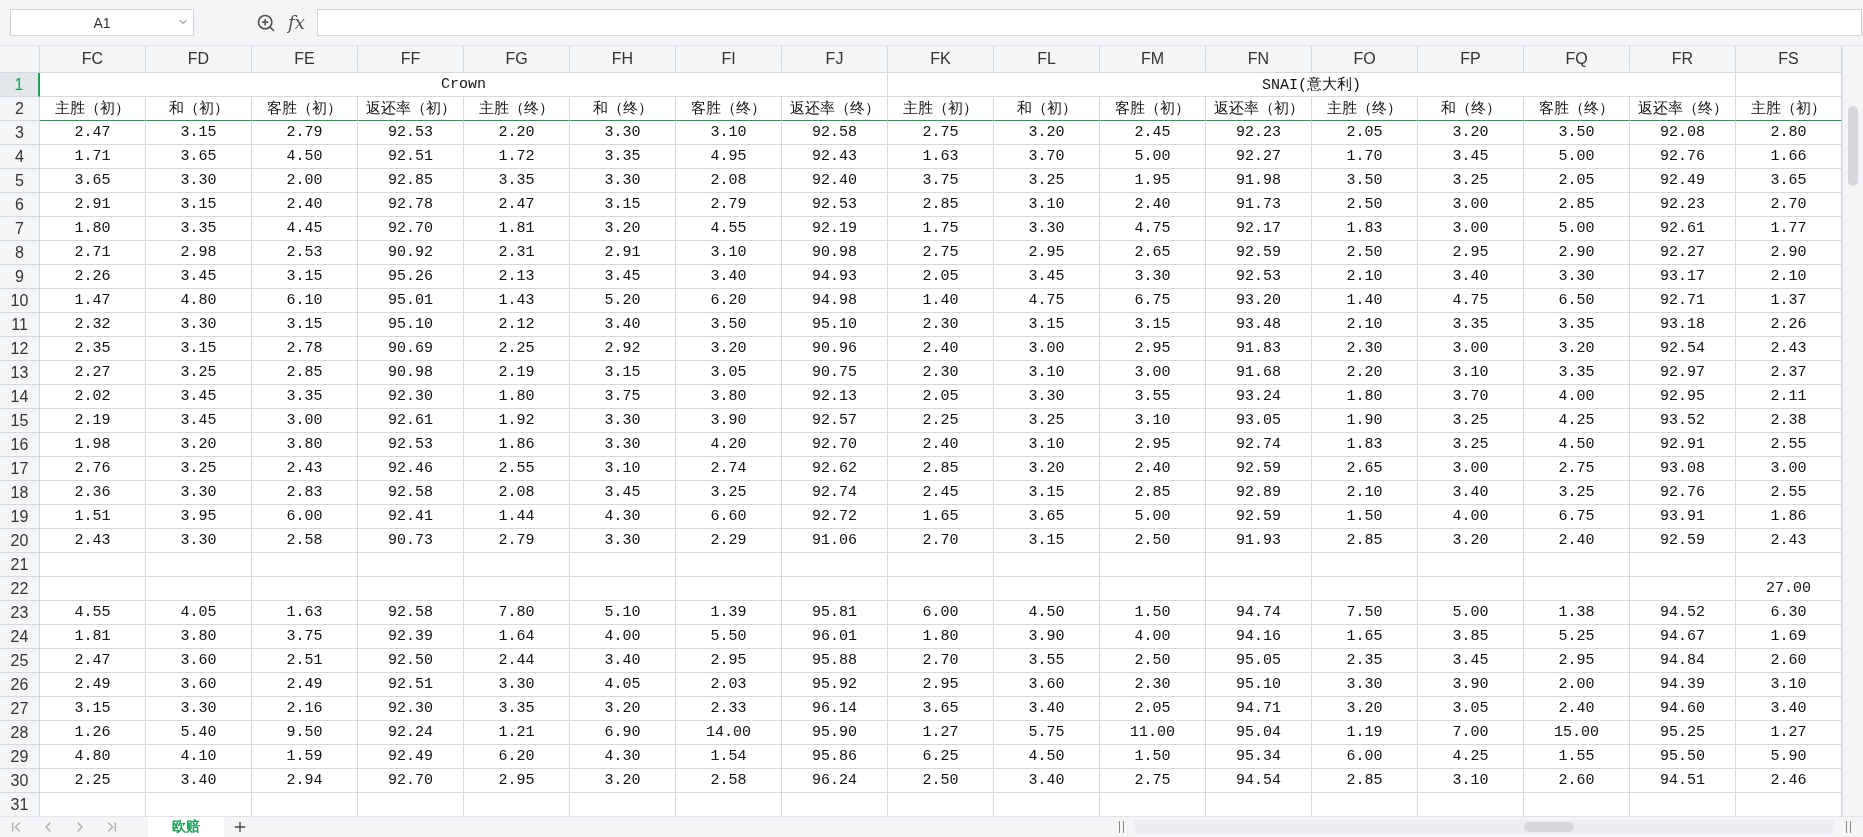 Image resolution: width=1863 pixels, height=837 pixels. Describe the element at coordinates (199, 757) in the screenshot. I see `table-cell: 4.10` at that location.